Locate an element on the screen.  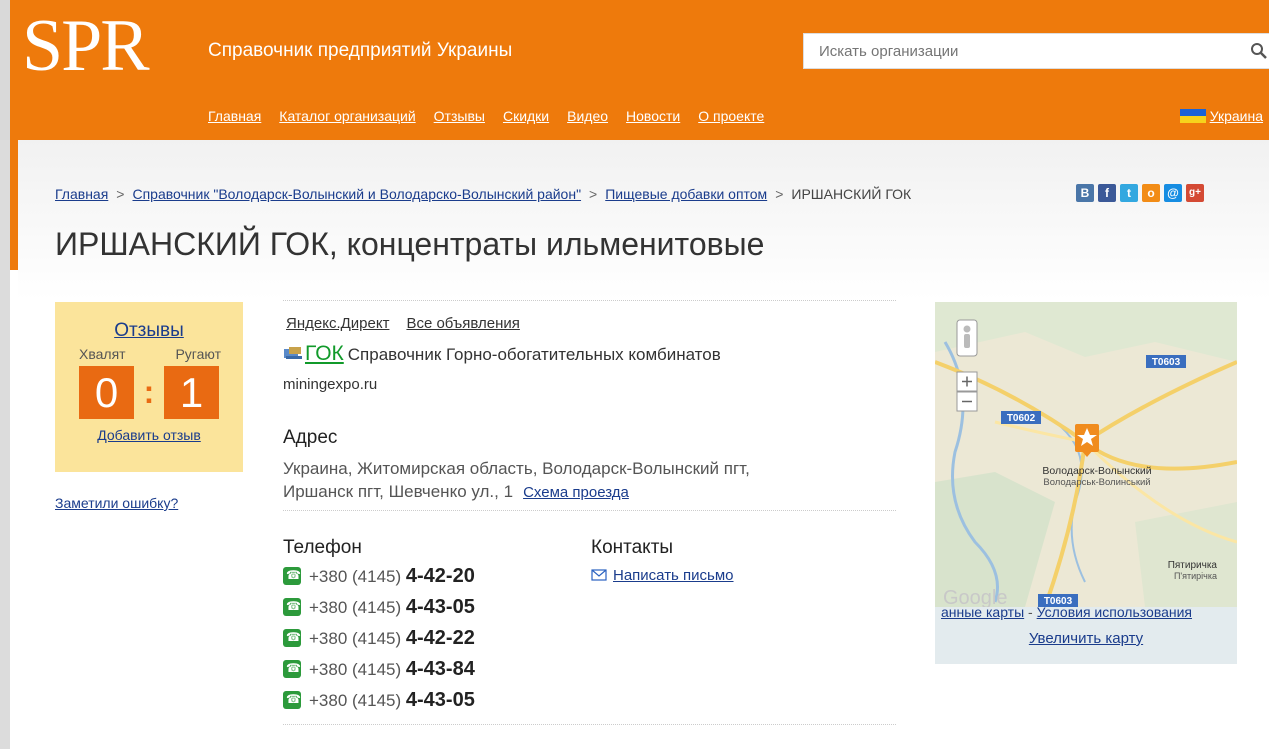
country-link: Украина is located at coordinates (1236, 116).